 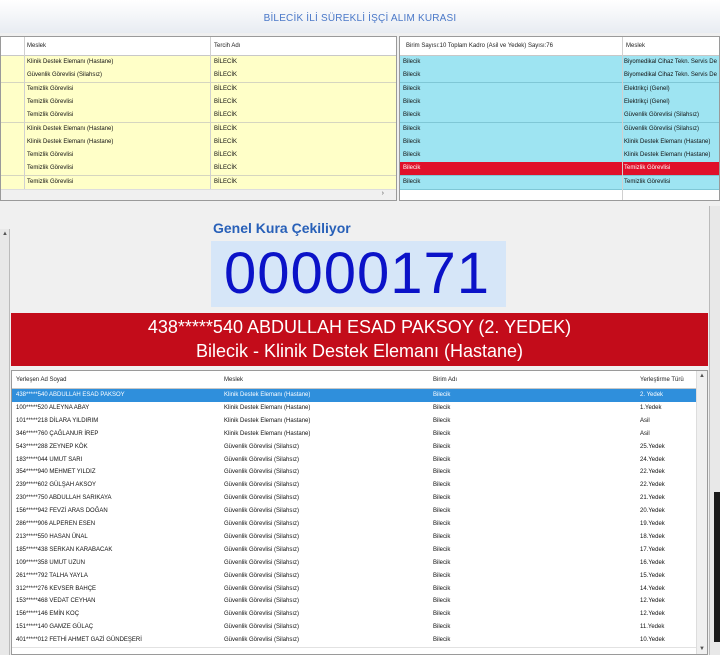 I want to click on bottom-cell: 183*****044 UMUT SARI, so click(x=49, y=459).